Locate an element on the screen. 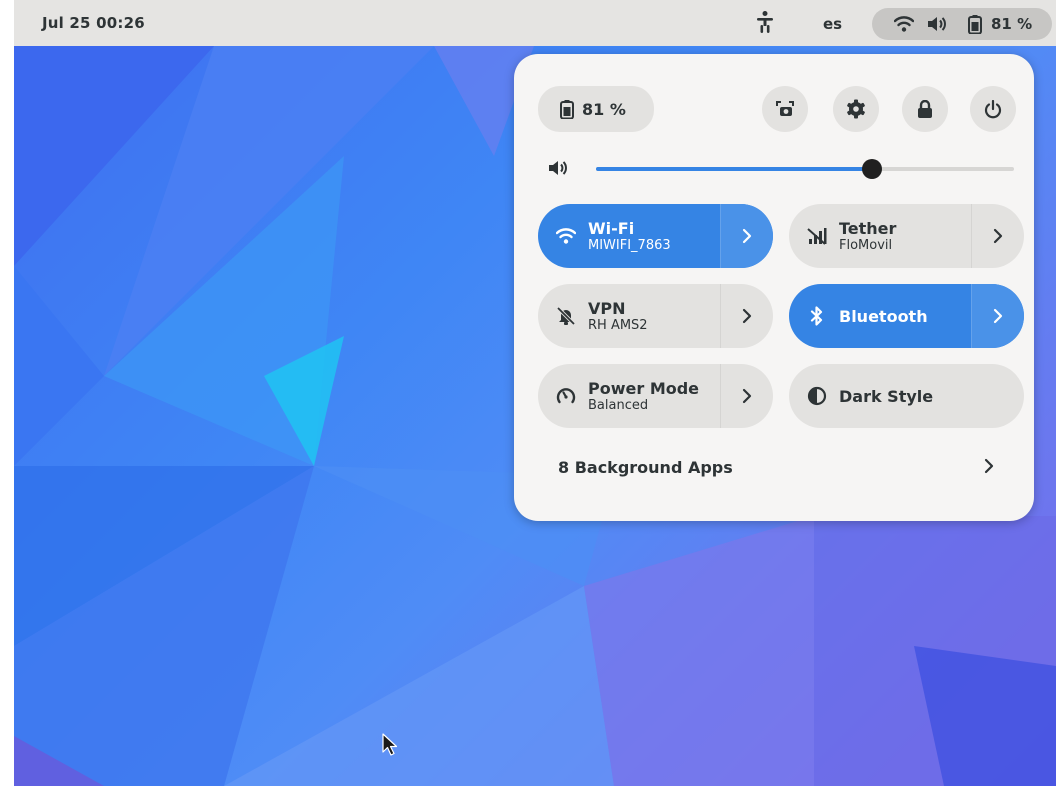 The image size is (1056, 786). volume-slider-fill is located at coordinates (734, 169).